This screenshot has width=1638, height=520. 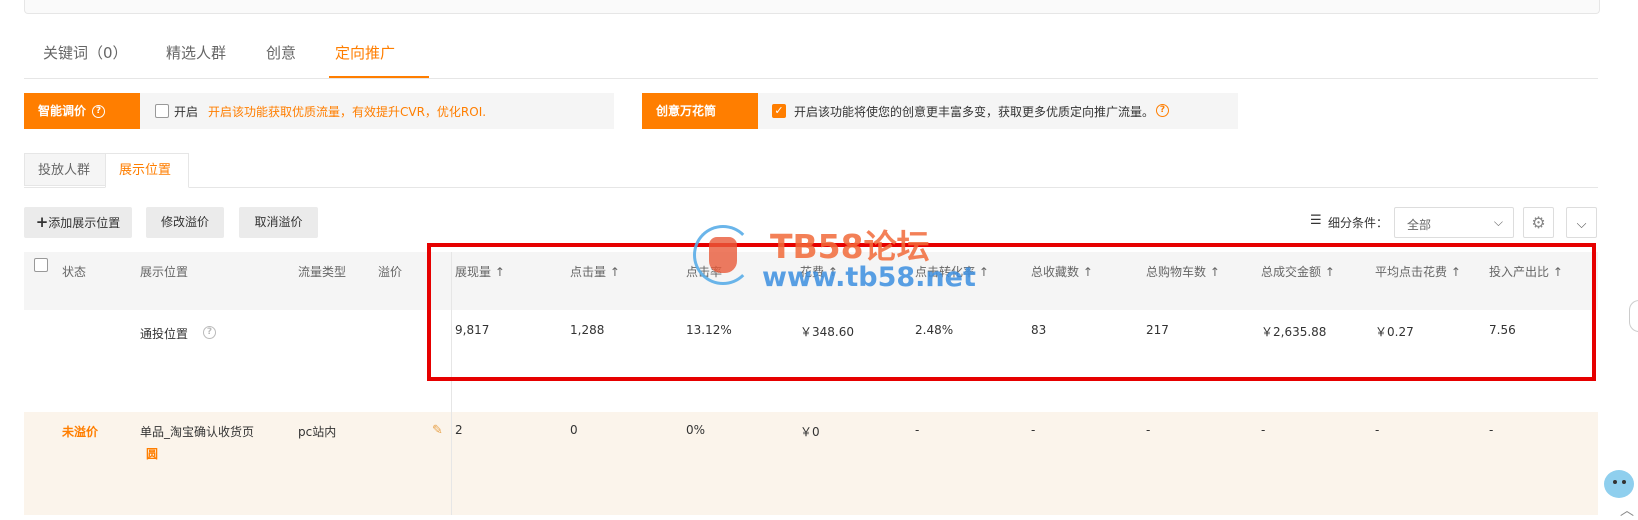 I want to click on col-status: 状态, so click(x=74, y=272).